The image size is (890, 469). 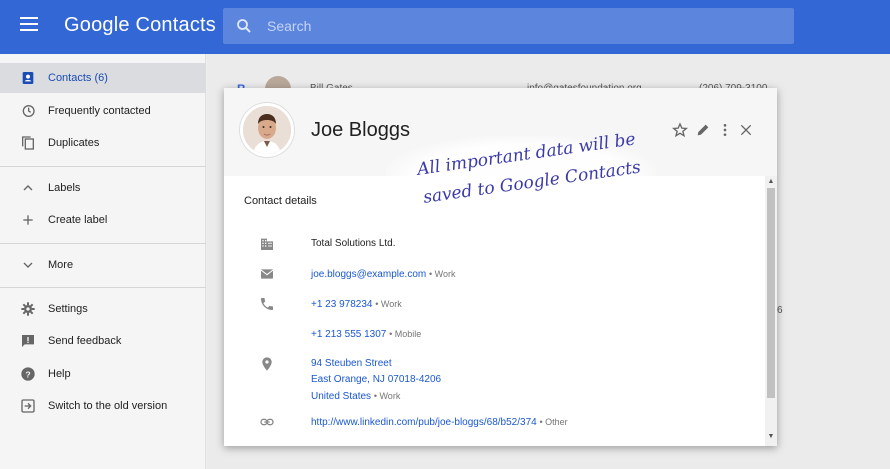 I want to click on phone-link-work: +1 23 978234, so click(x=341, y=304).